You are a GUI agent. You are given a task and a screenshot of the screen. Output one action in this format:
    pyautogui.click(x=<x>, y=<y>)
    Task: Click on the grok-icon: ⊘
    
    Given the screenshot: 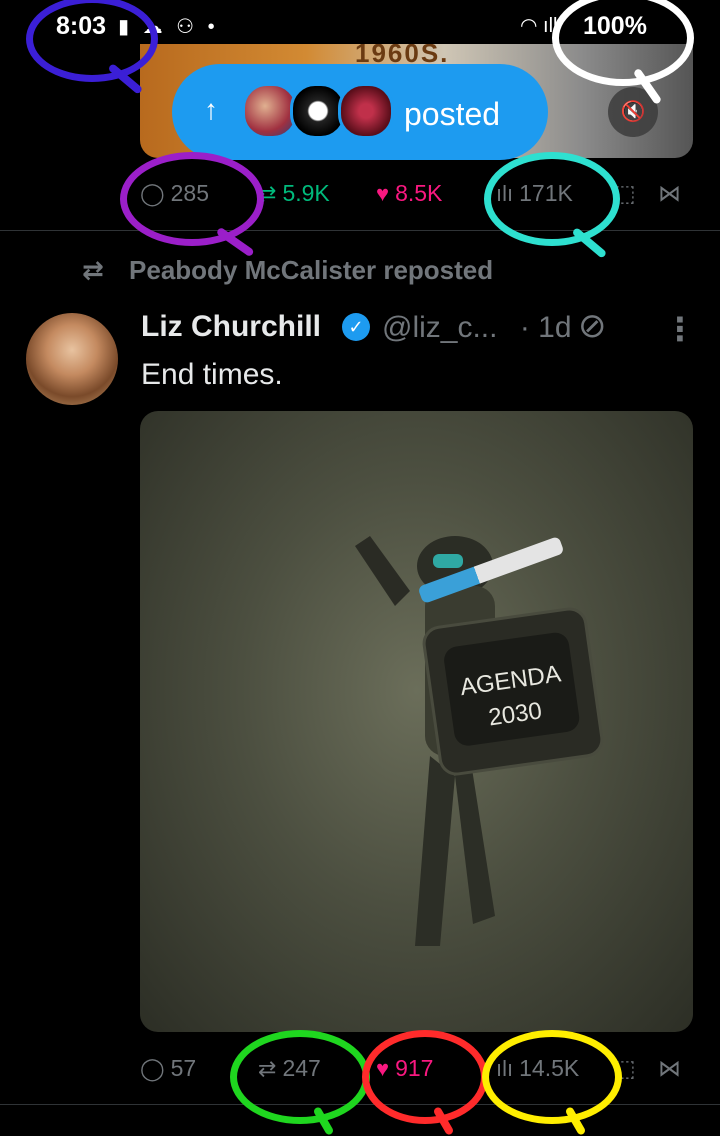 What is the action you would take?
    pyautogui.click(x=592, y=326)
    